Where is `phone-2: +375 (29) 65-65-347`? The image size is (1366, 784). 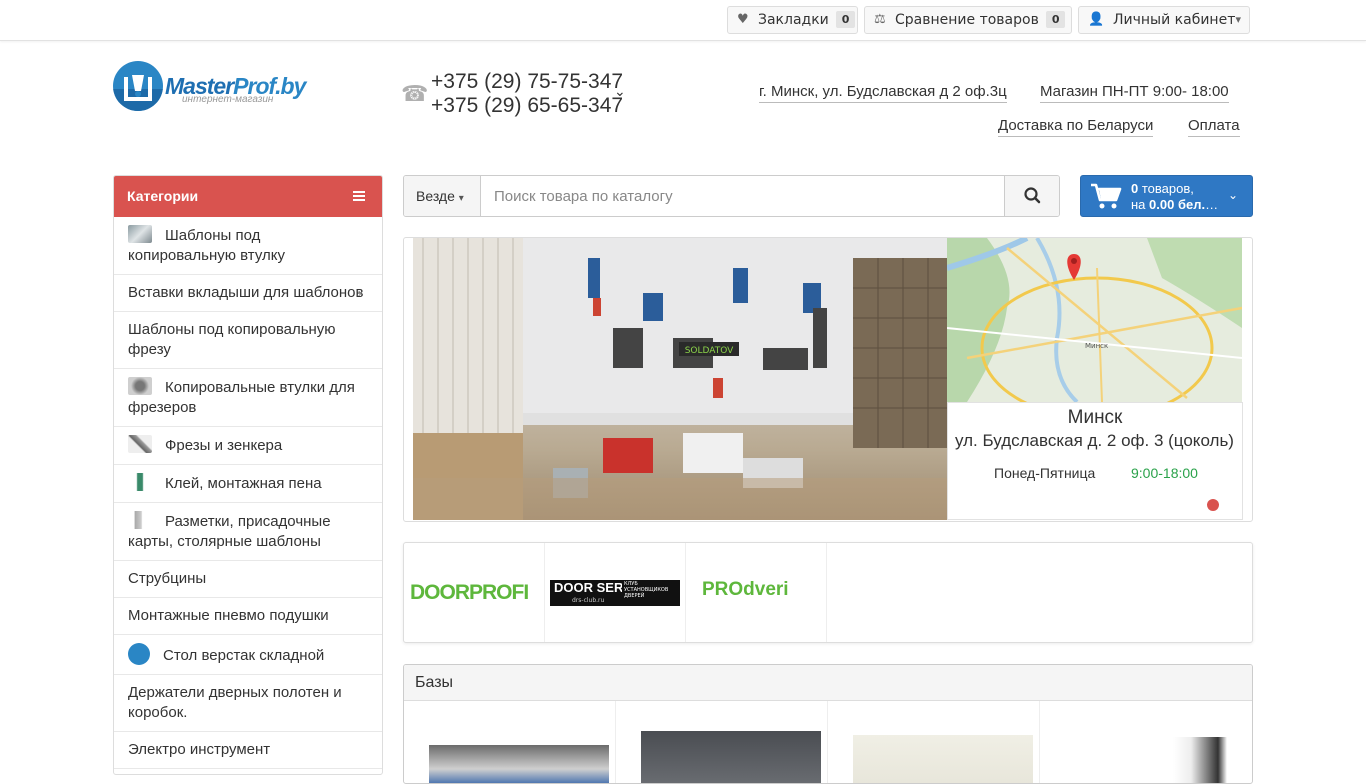
phone-2: +375 (29) 65-65-347 is located at coordinates (527, 106).